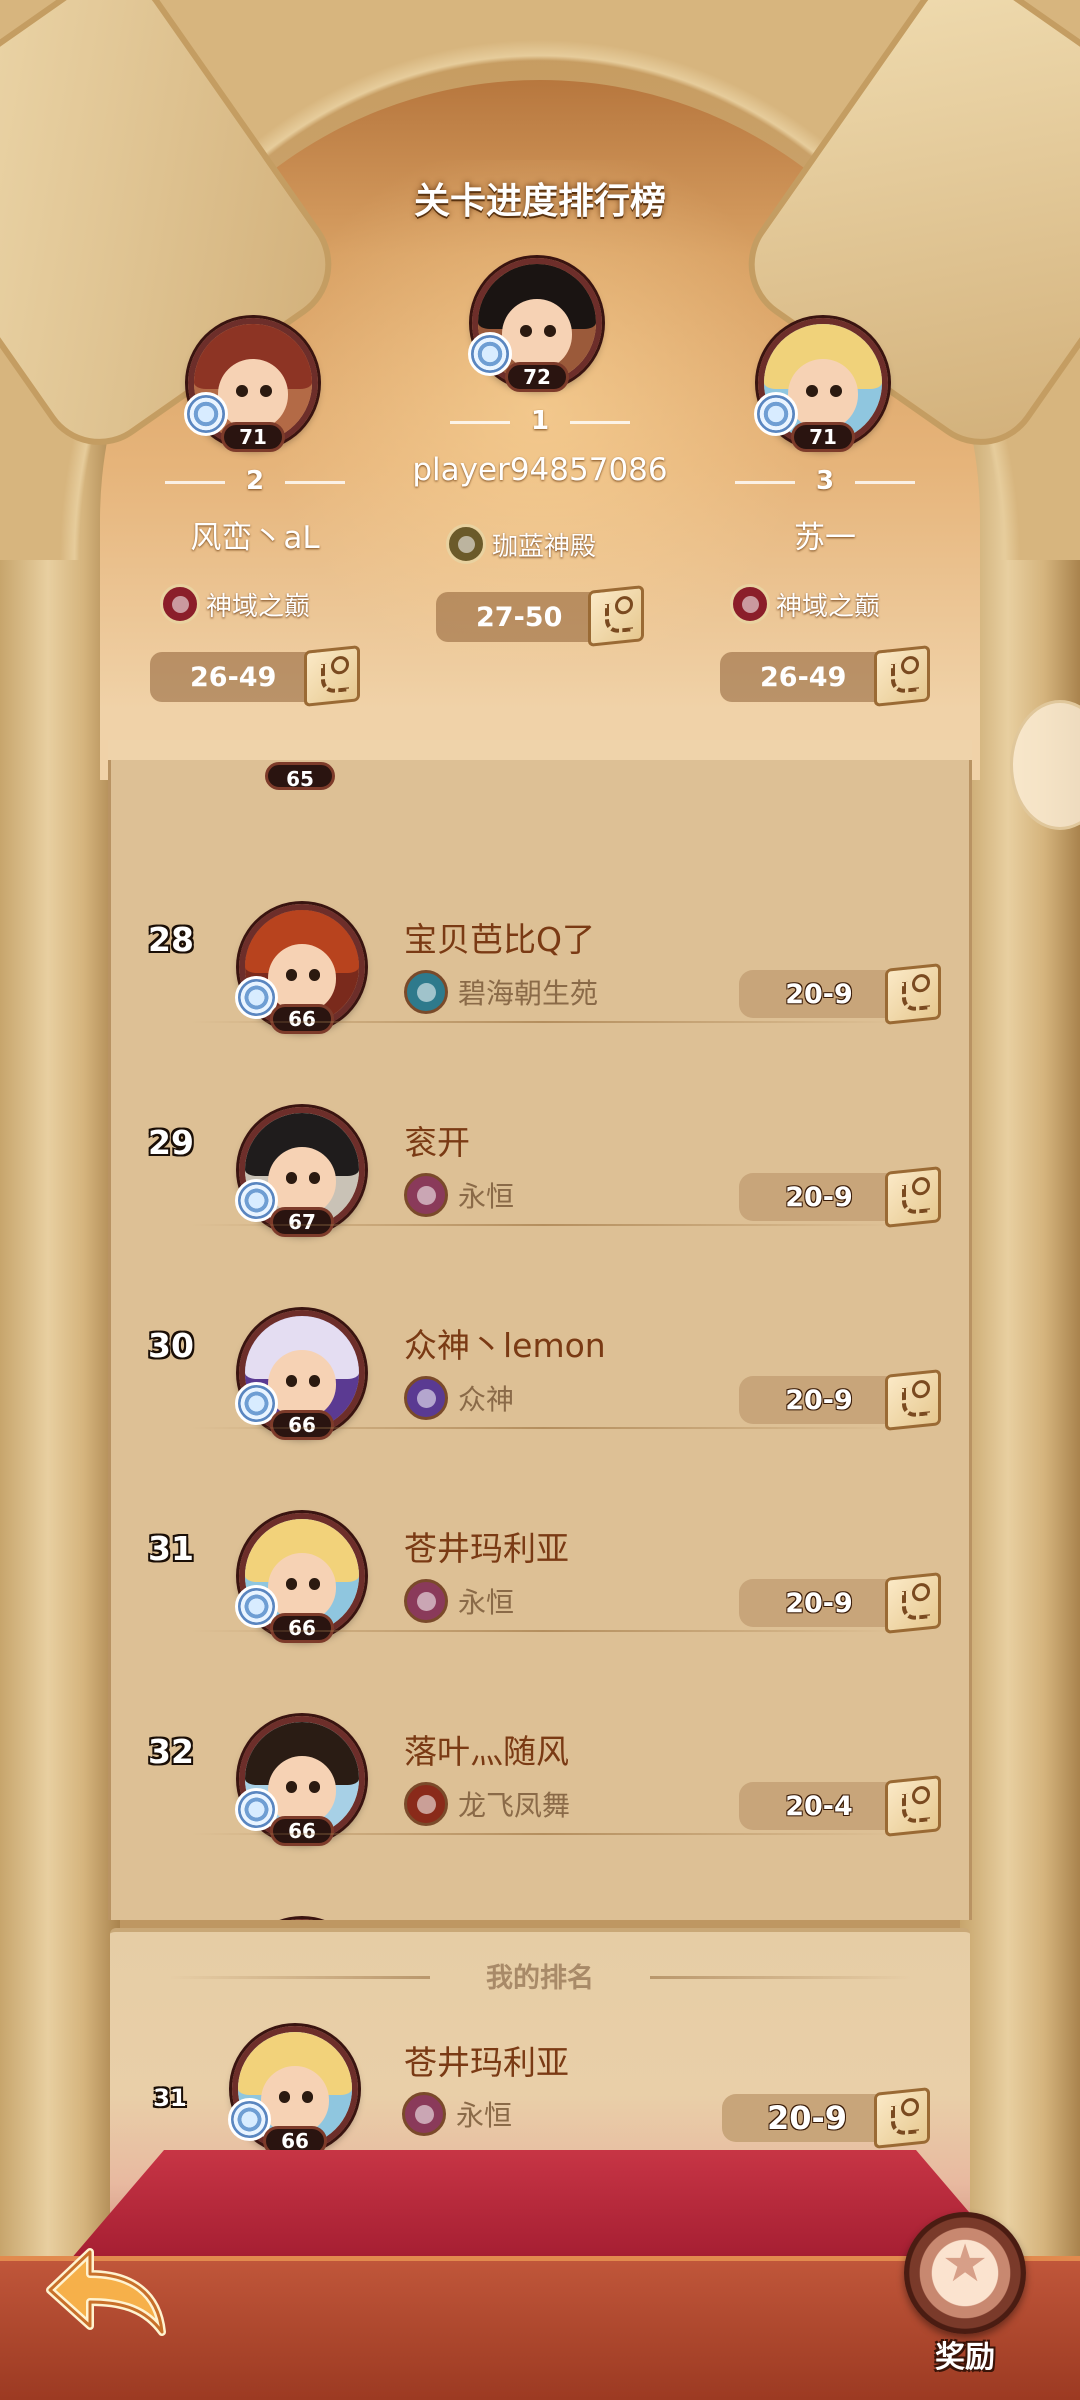 This screenshot has width=1080, height=2400. What do you see at coordinates (965, 2357) in the screenshot?
I see `reward-label: 奖励` at bounding box center [965, 2357].